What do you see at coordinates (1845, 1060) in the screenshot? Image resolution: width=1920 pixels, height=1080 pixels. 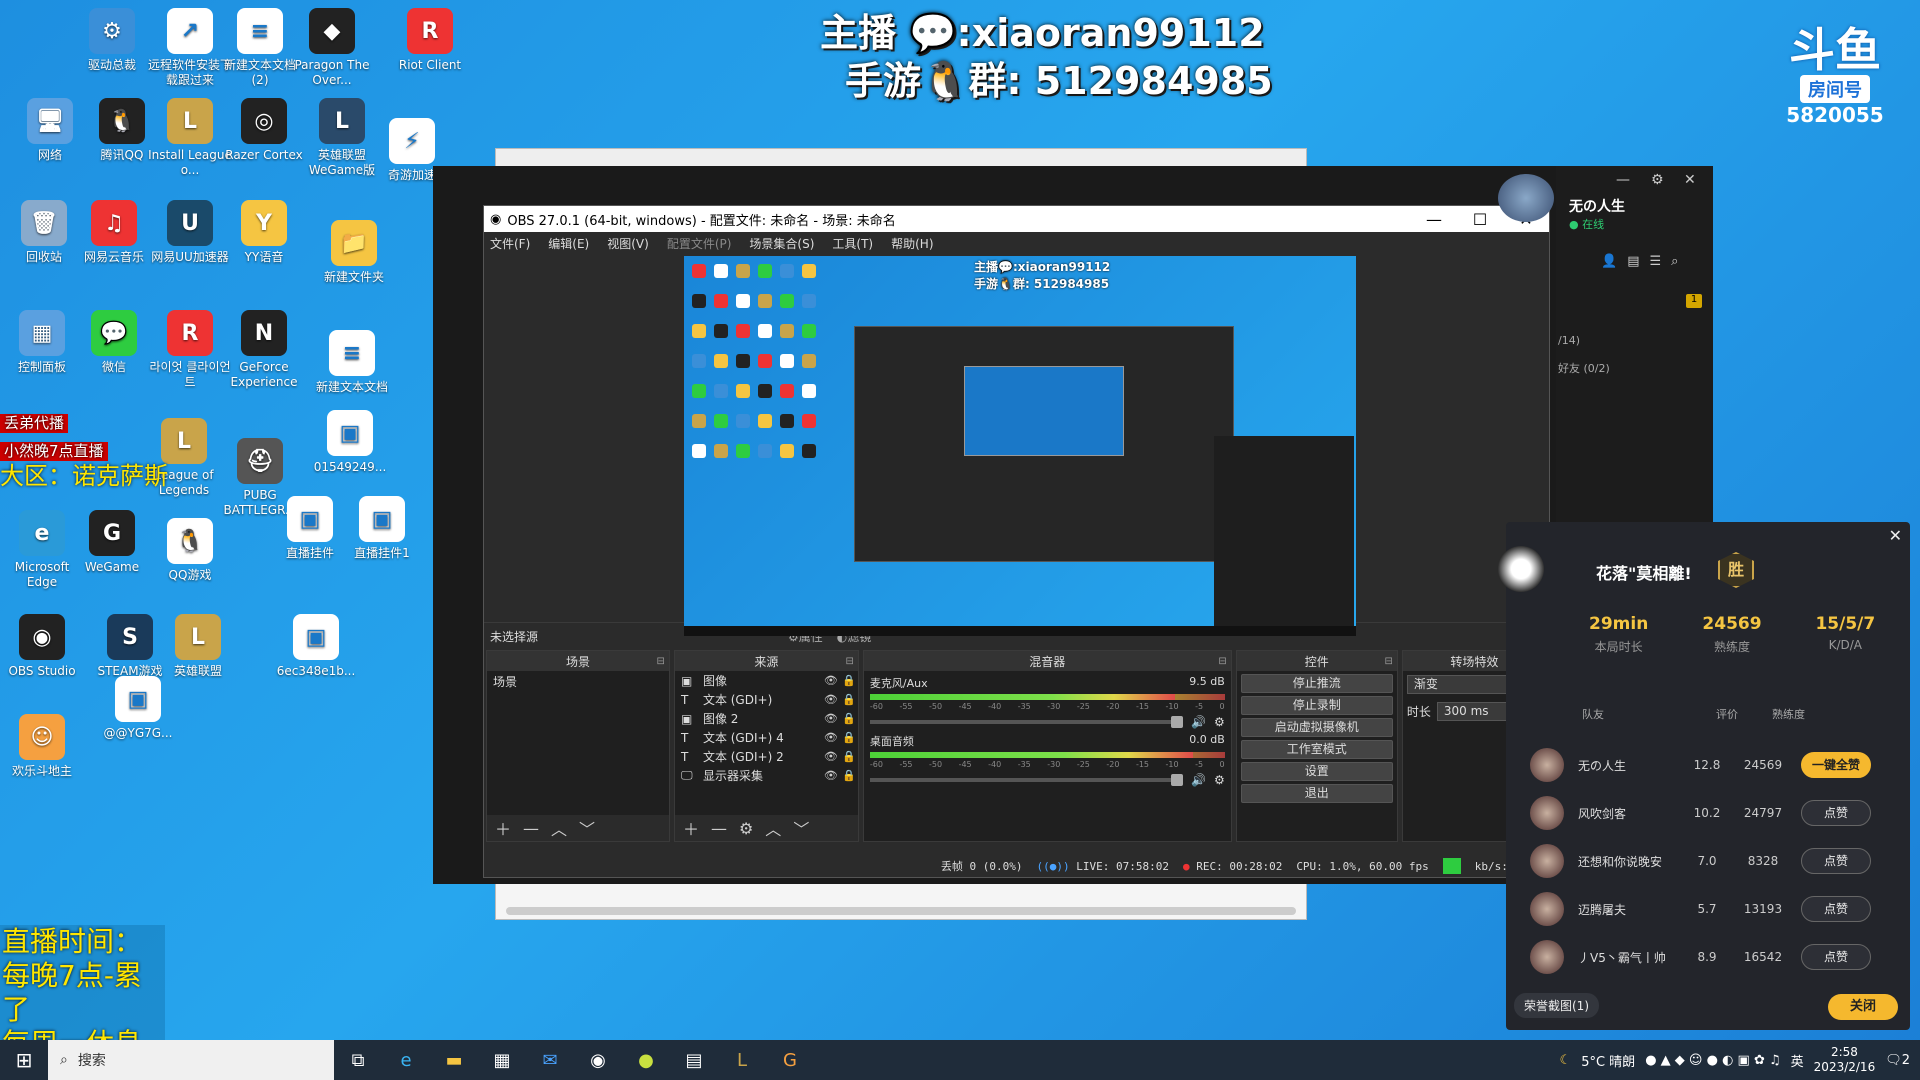 I see `clock: 2:58 2023/2/16` at bounding box center [1845, 1060].